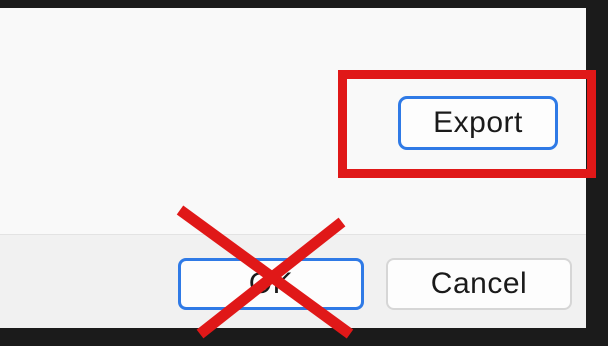 This screenshot has height=346, width=608. Describe the element at coordinates (479, 284) in the screenshot. I see `cancel-button: Cancel` at that location.